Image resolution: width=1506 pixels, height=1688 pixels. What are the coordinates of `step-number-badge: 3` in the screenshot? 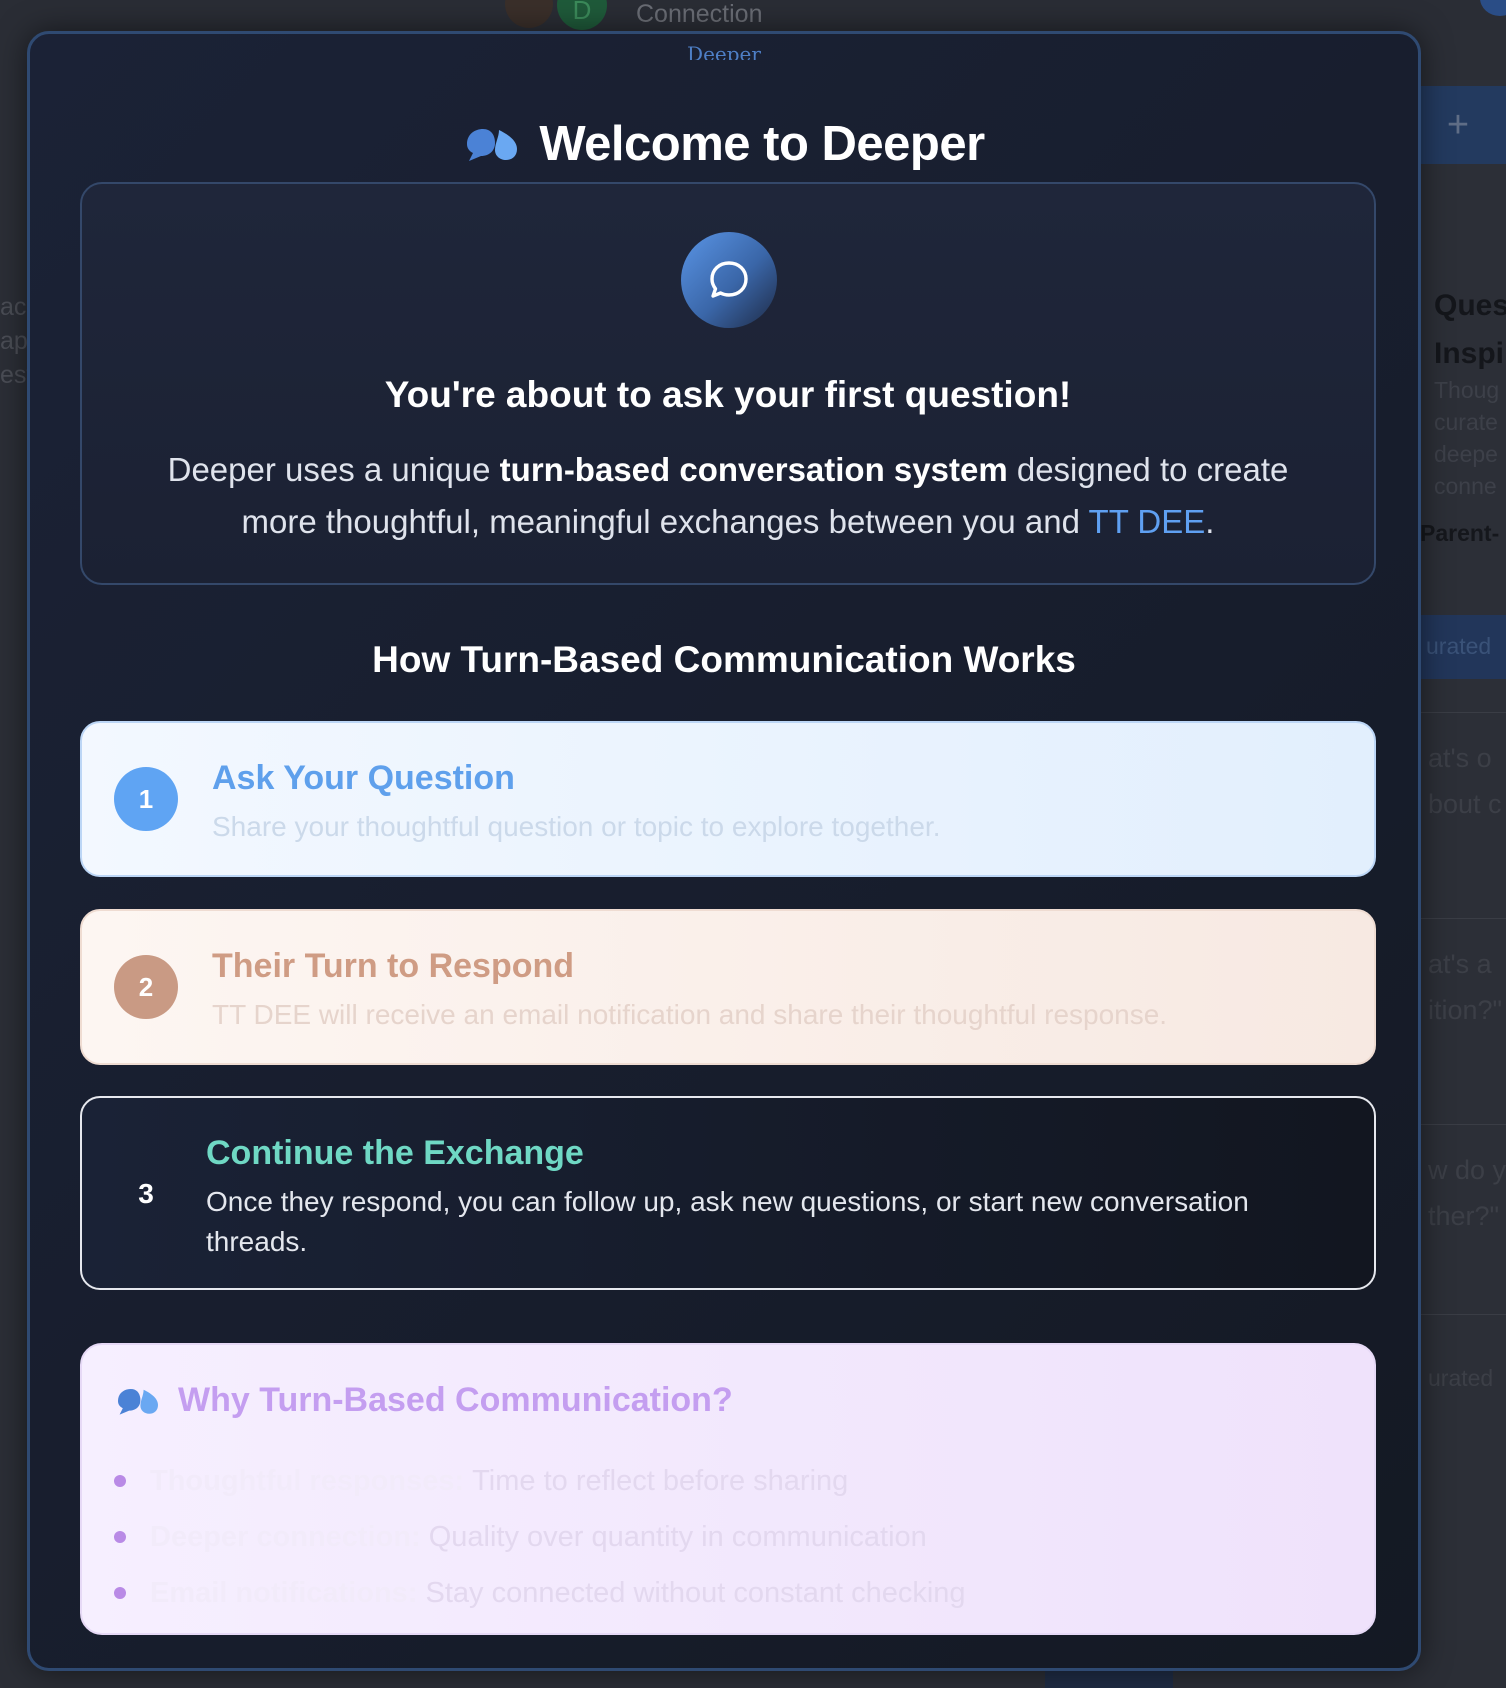 It's located at (146, 1193).